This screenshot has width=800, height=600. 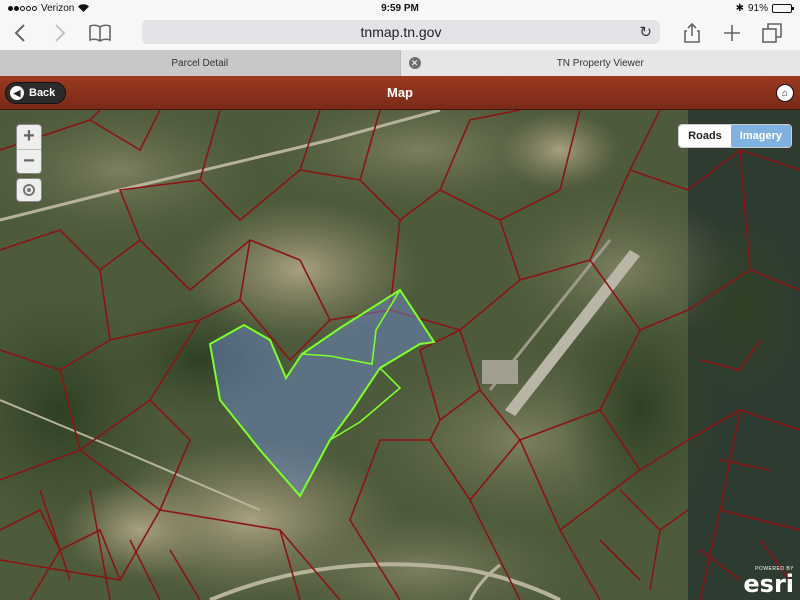 I want to click on address-bar: tnmap.tn.gov ↻, so click(x=401, y=32).